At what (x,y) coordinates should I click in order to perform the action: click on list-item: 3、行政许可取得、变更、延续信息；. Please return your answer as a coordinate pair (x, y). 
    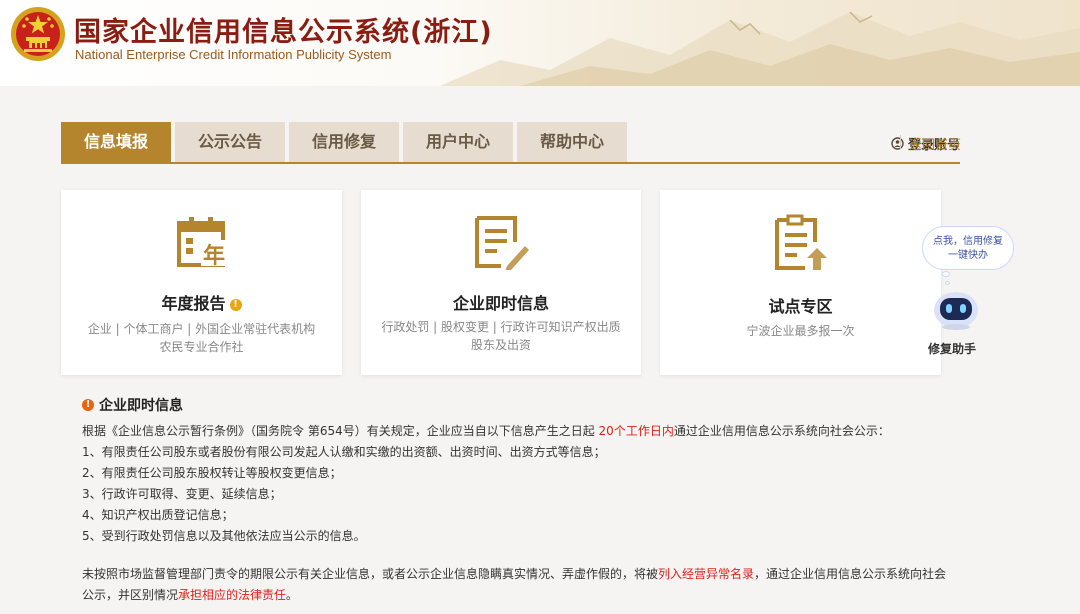
    Looking at the image, I should click on (182, 494).